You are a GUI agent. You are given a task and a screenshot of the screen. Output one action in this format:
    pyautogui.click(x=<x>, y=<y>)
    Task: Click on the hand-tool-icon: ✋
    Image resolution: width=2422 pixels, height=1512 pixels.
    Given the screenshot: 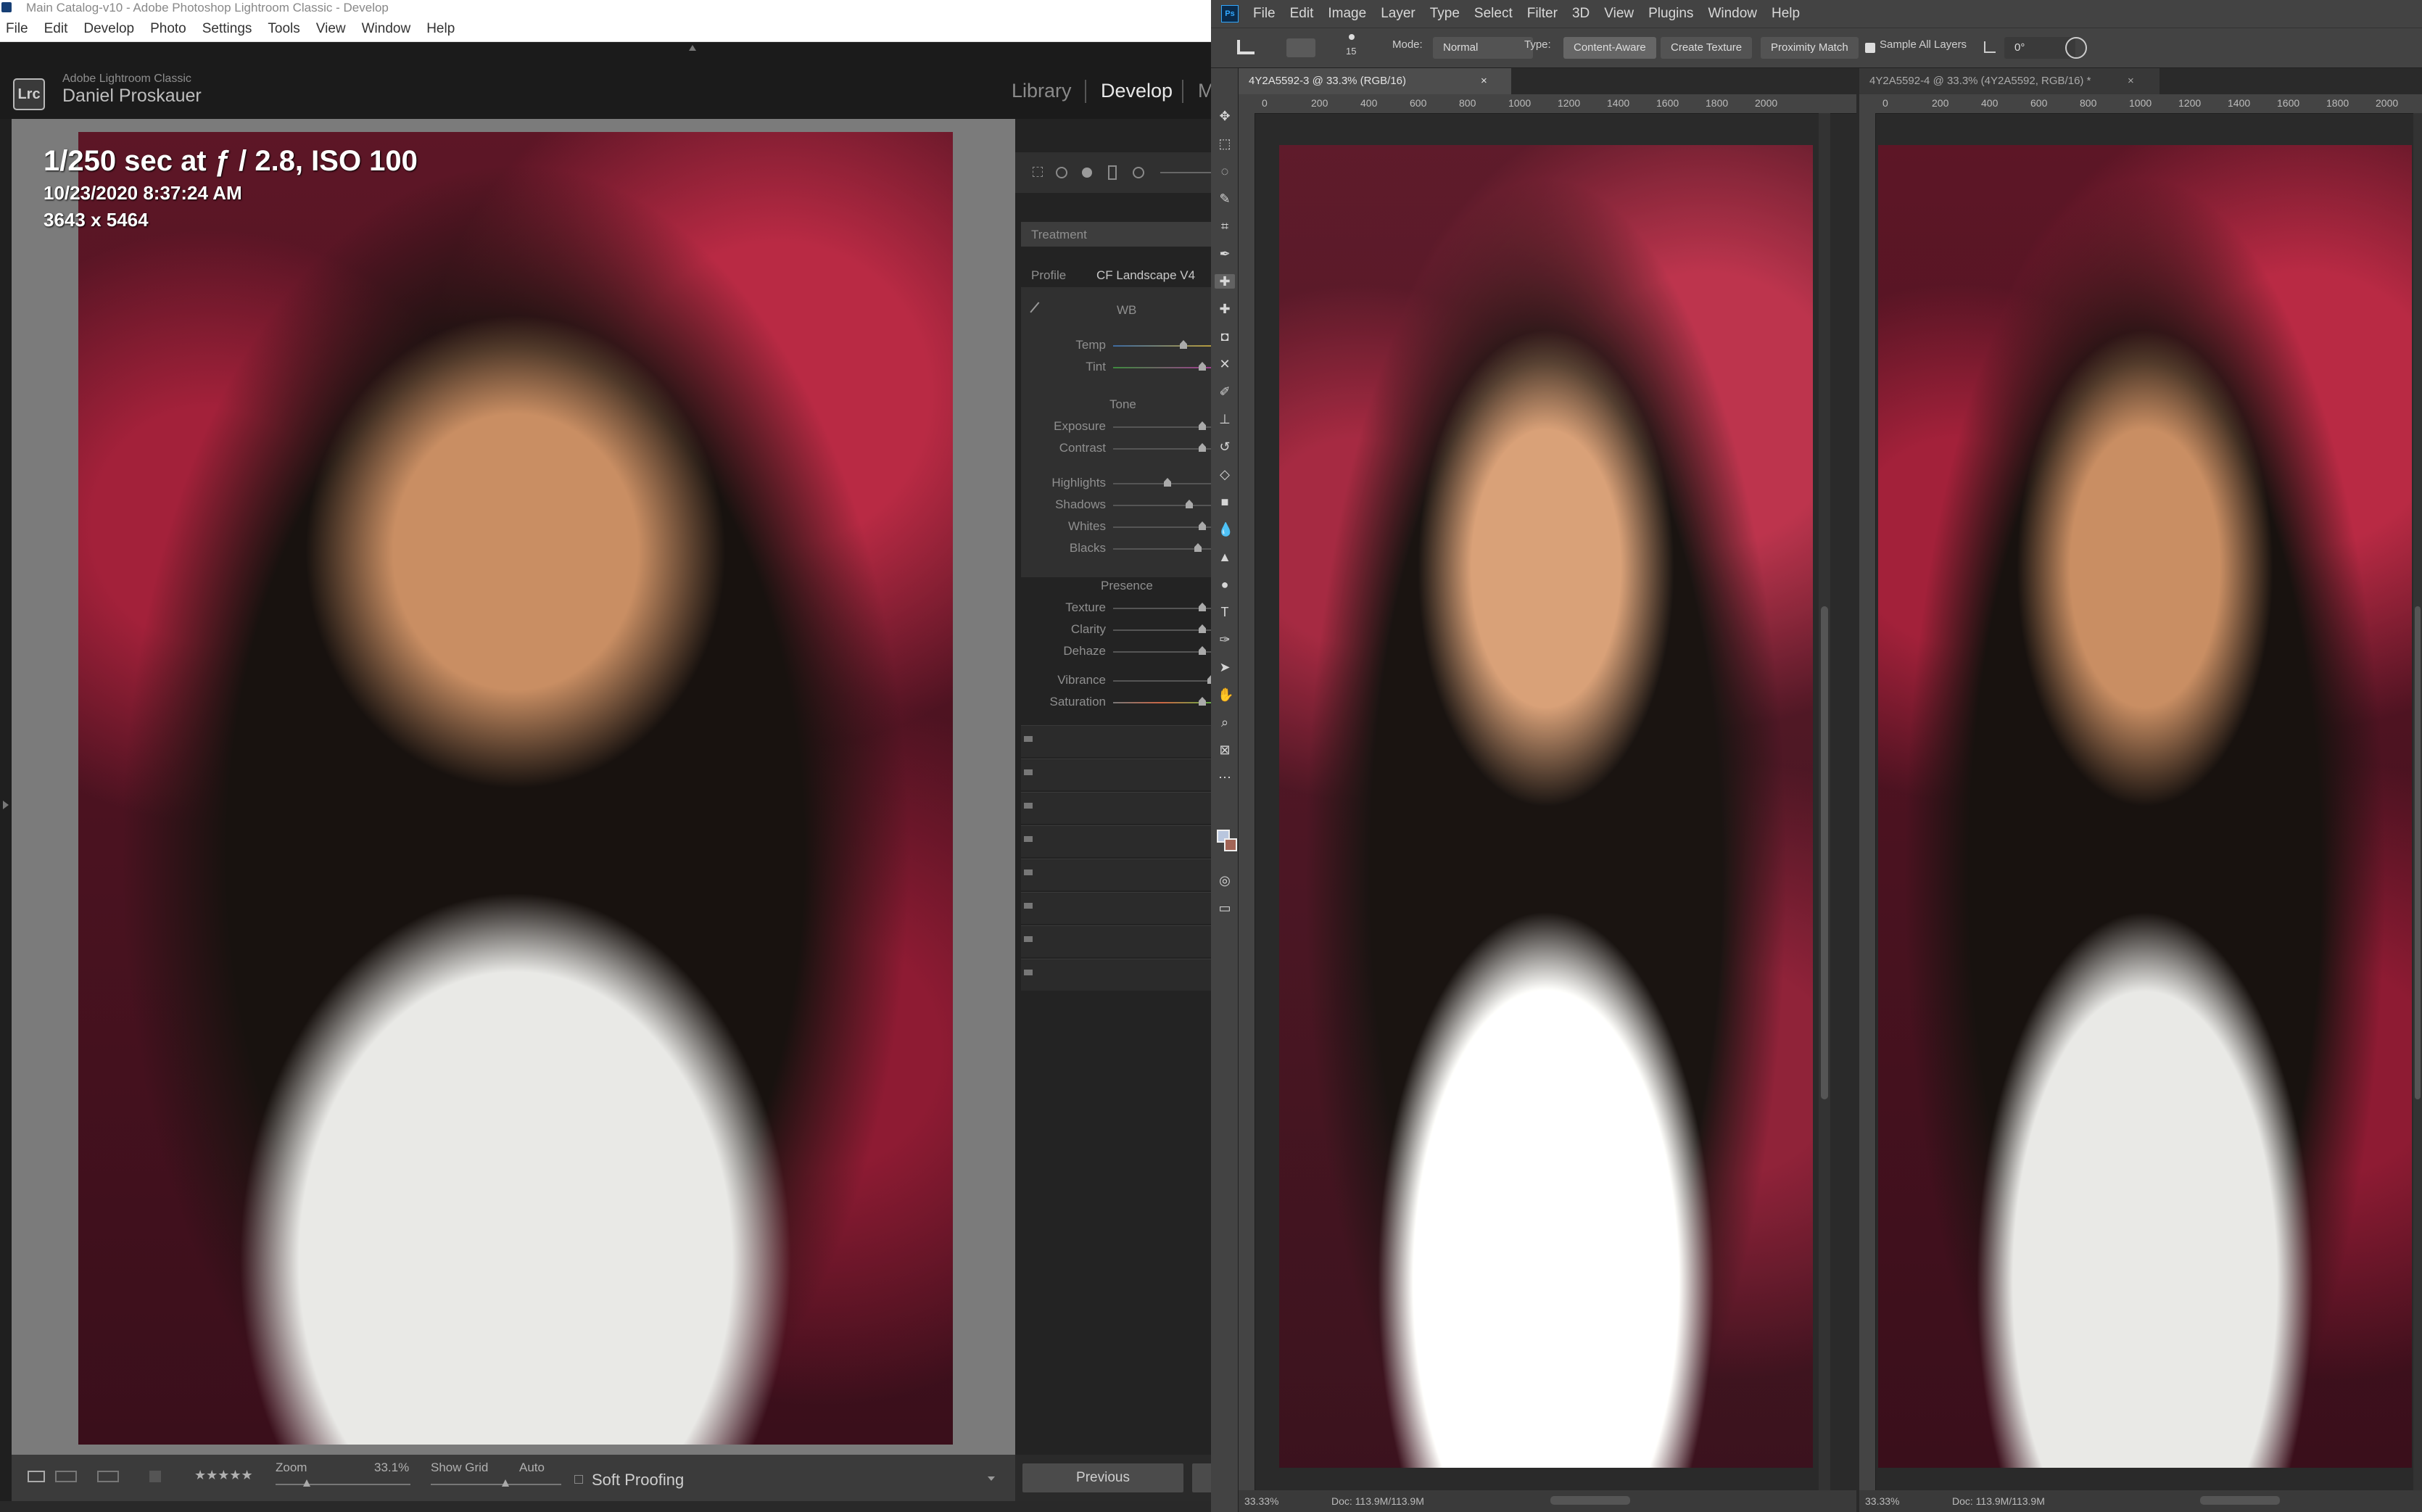 What is the action you would take?
    pyautogui.click(x=1225, y=694)
    